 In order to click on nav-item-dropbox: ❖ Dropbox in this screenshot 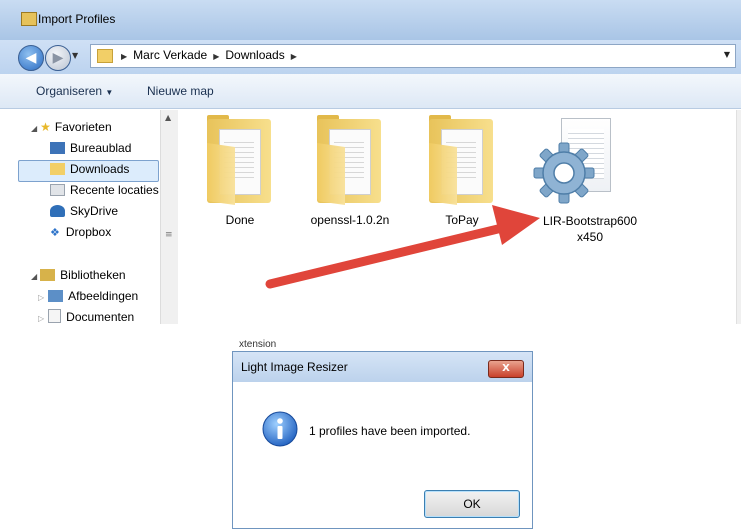, I will do `click(80, 234)`.